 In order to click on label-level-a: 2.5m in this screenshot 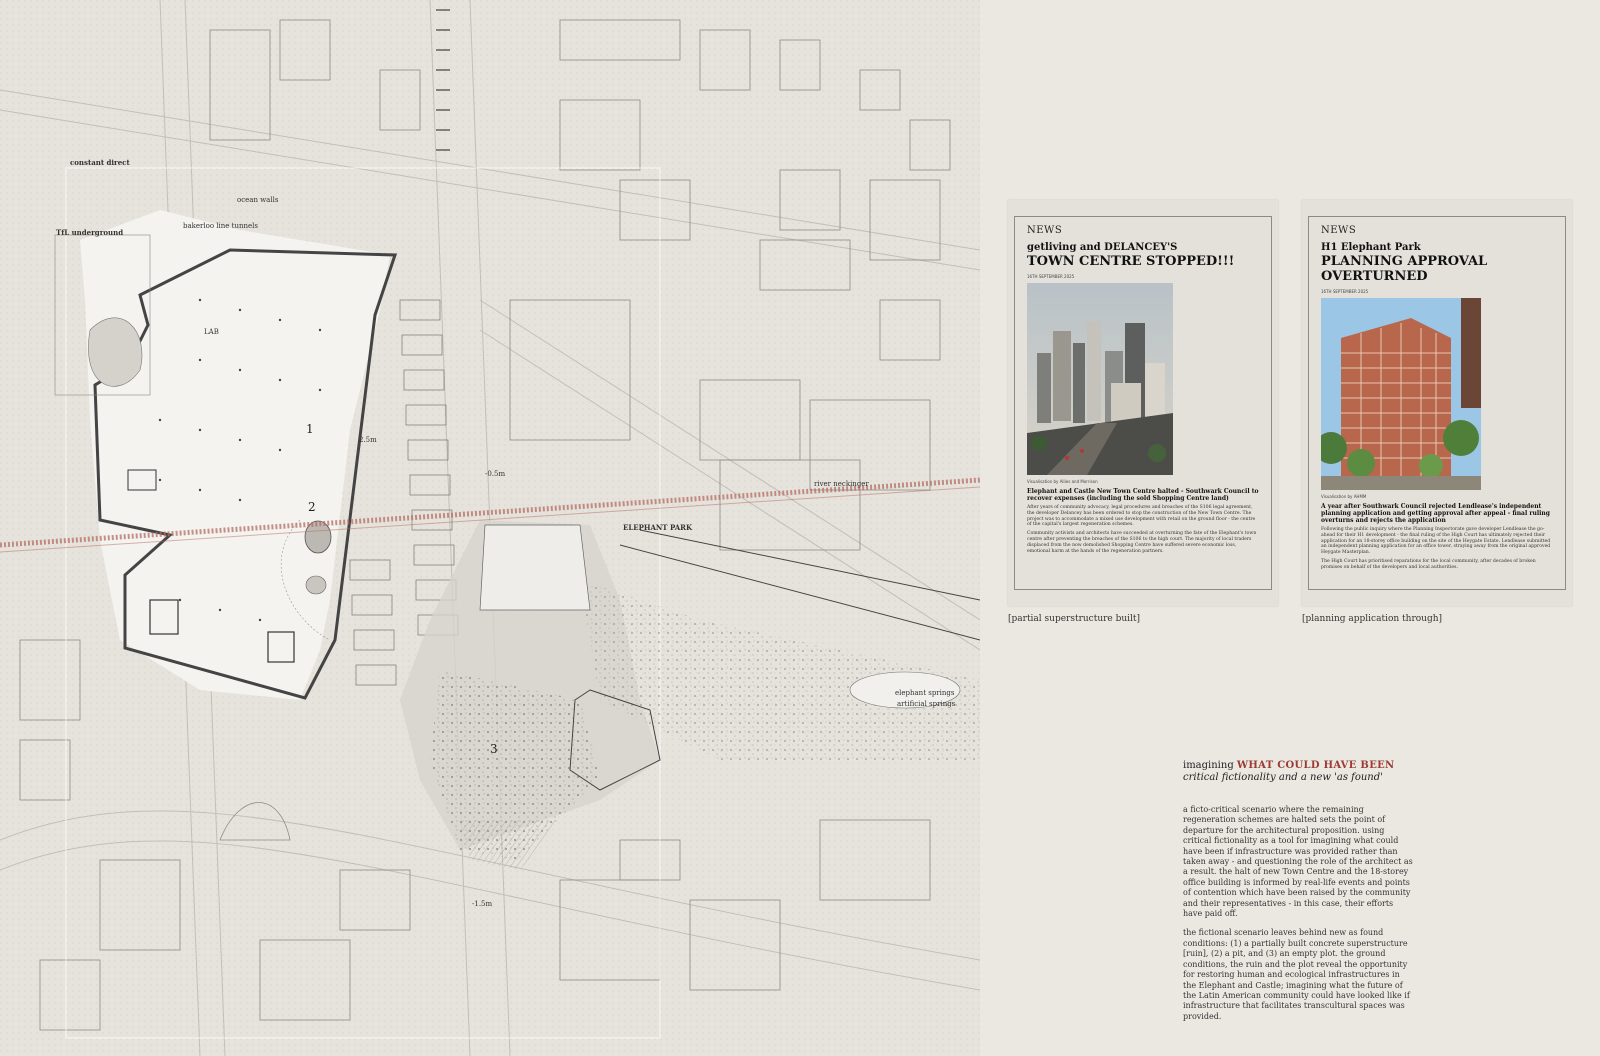, I will do `click(368, 440)`.